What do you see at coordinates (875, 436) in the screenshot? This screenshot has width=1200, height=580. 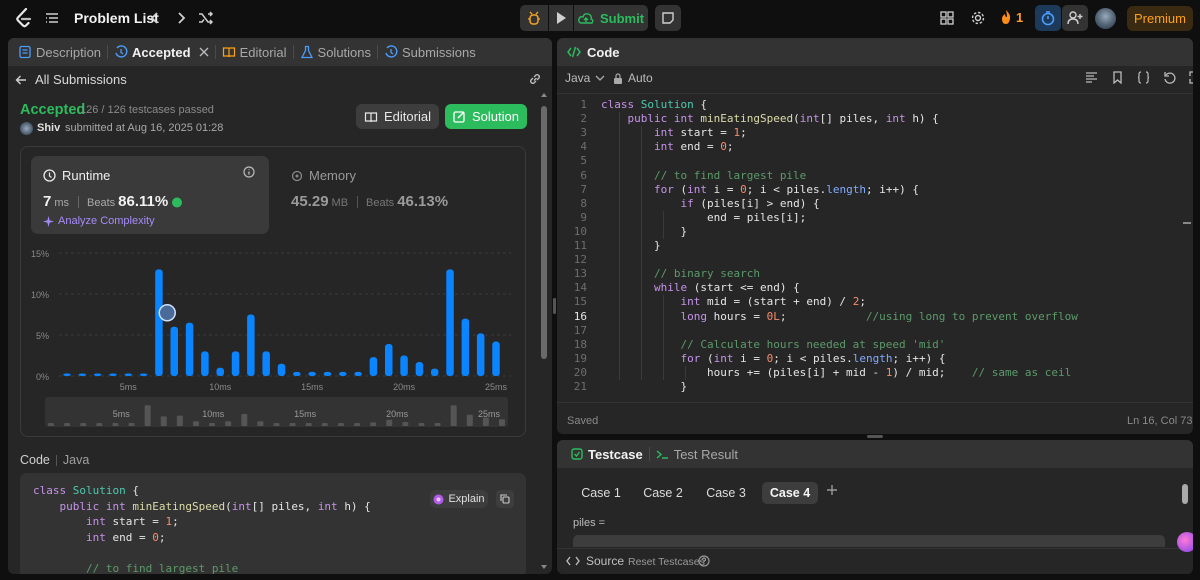 I see `horizontal-splitter-handle` at bounding box center [875, 436].